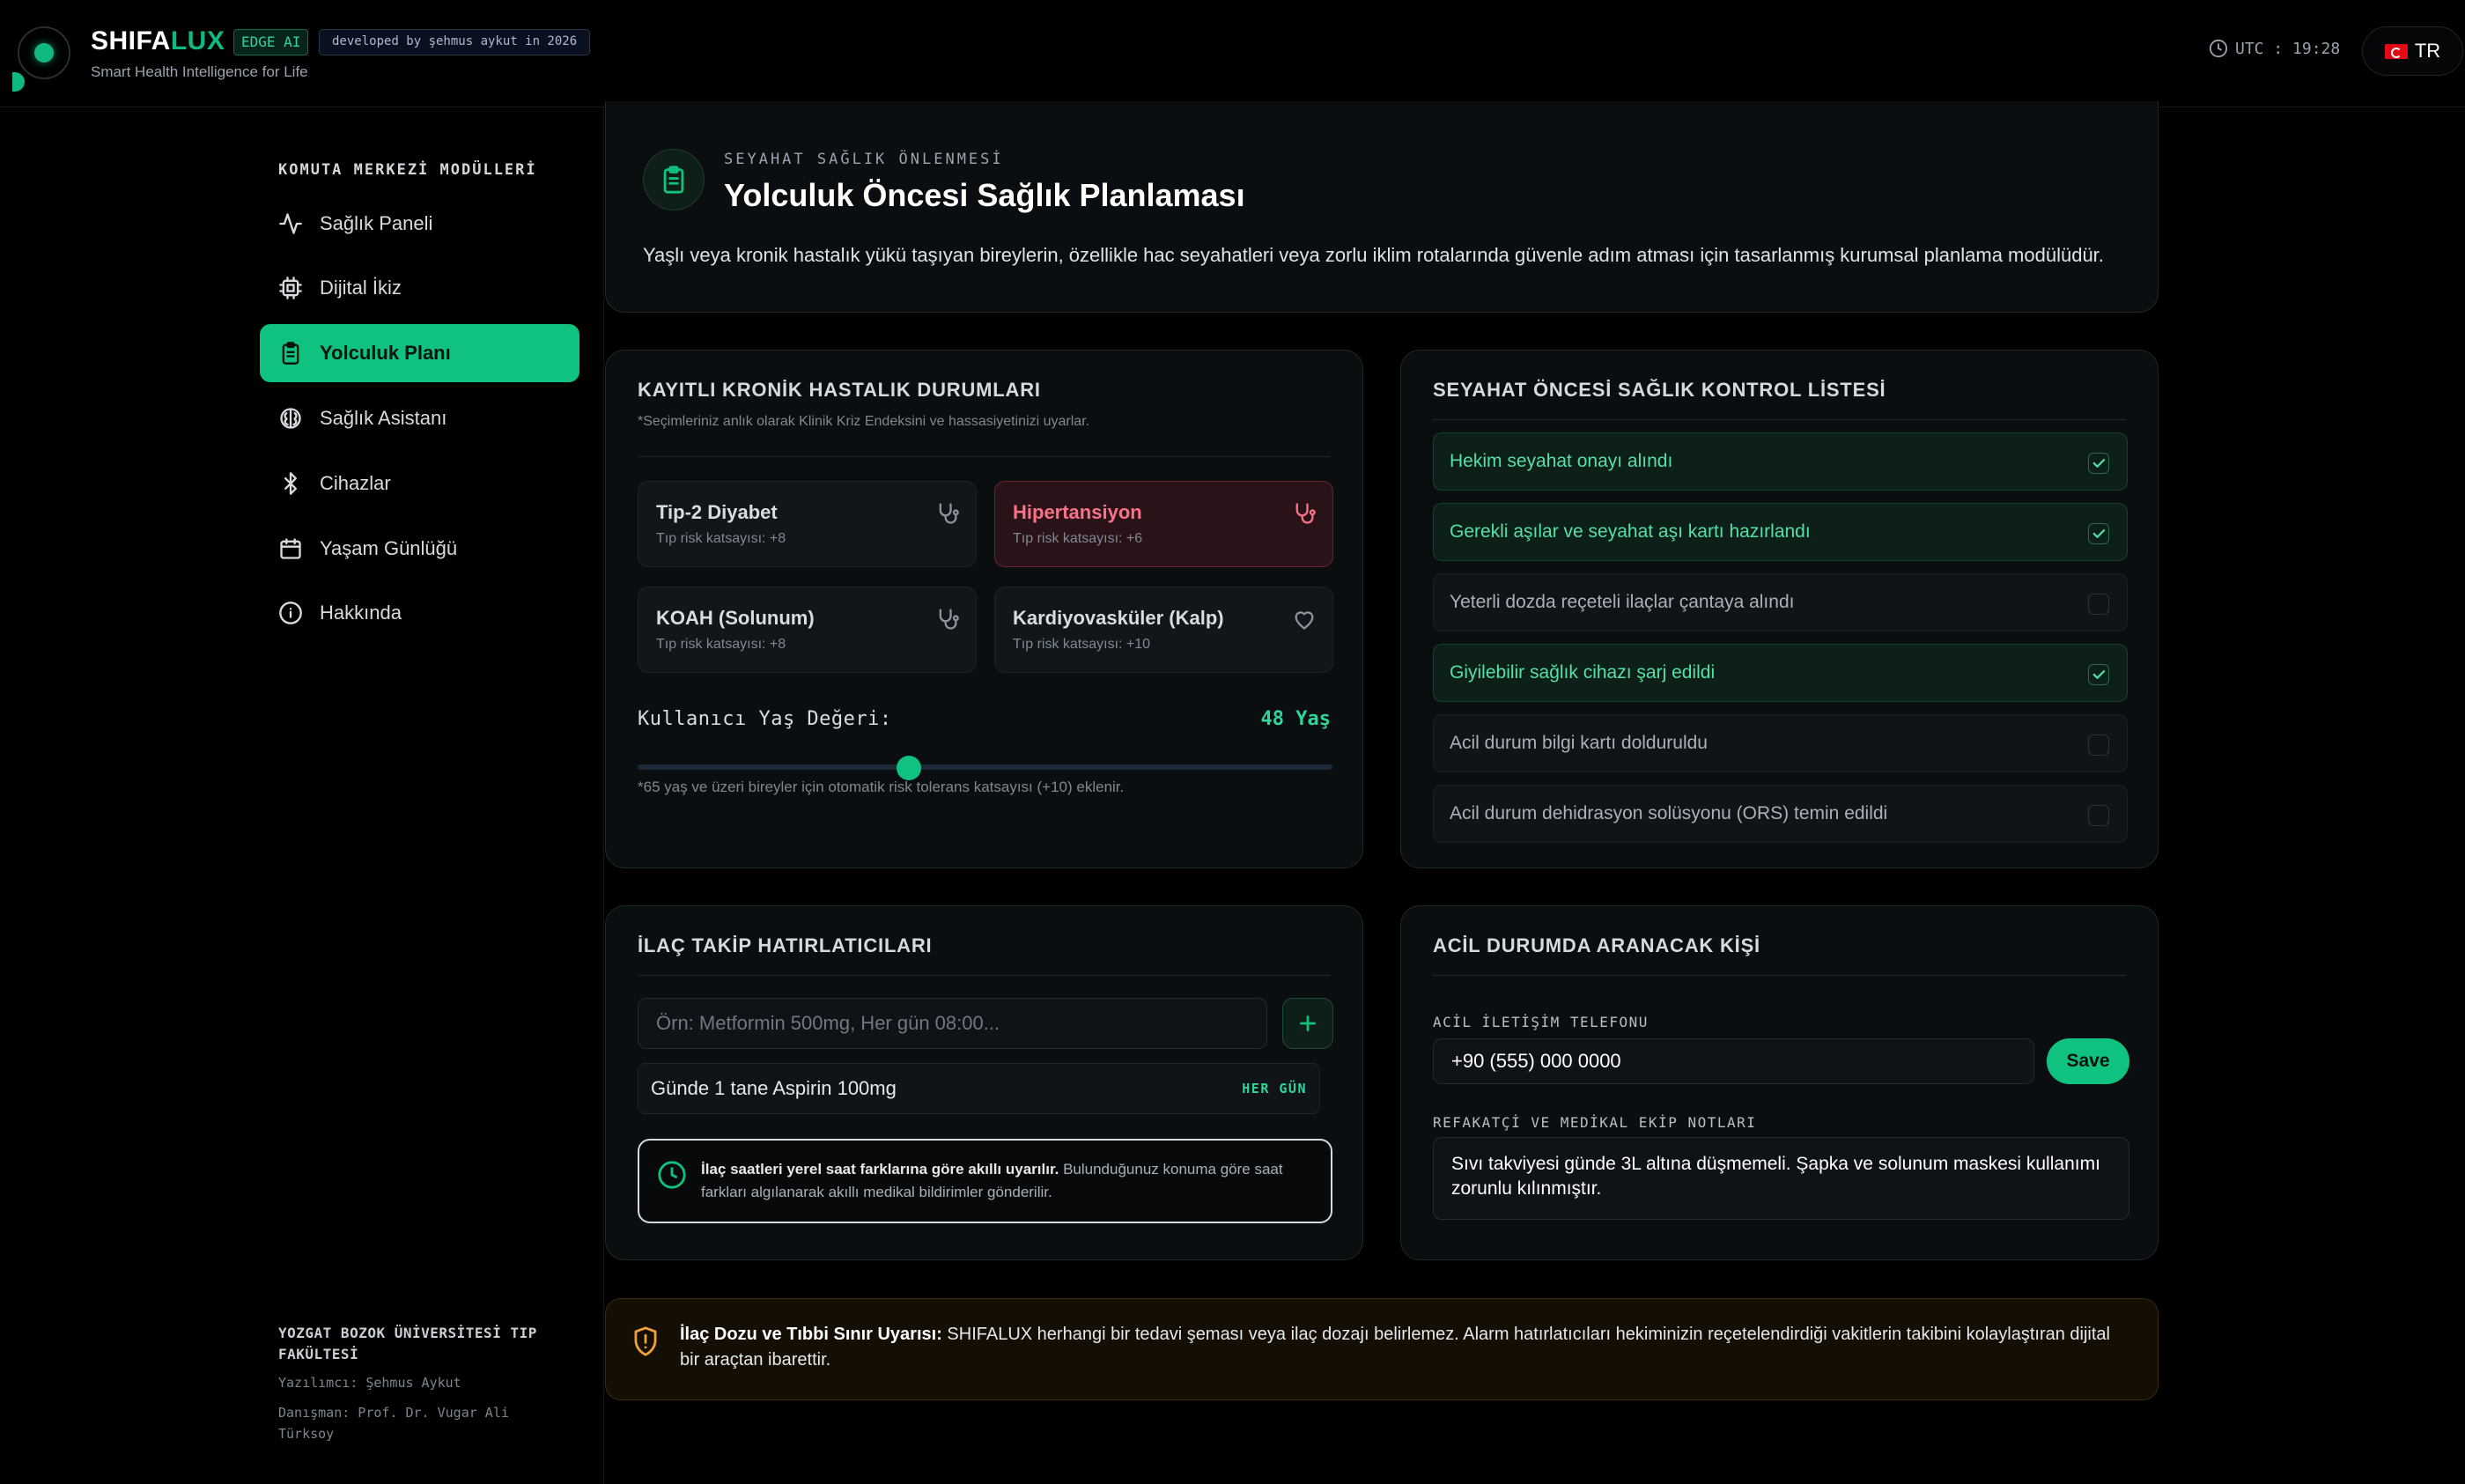 This screenshot has width=2465, height=1484. What do you see at coordinates (41, 59) in the screenshot?
I see `logo-icon` at bounding box center [41, 59].